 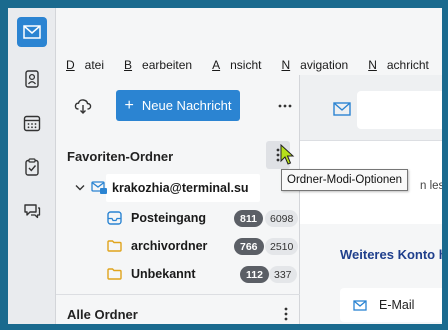 What do you see at coordinates (102, 314) in the screenshot?
I see `all-folders-section-title: Alle Ordner` at bounding box center [102, 314].